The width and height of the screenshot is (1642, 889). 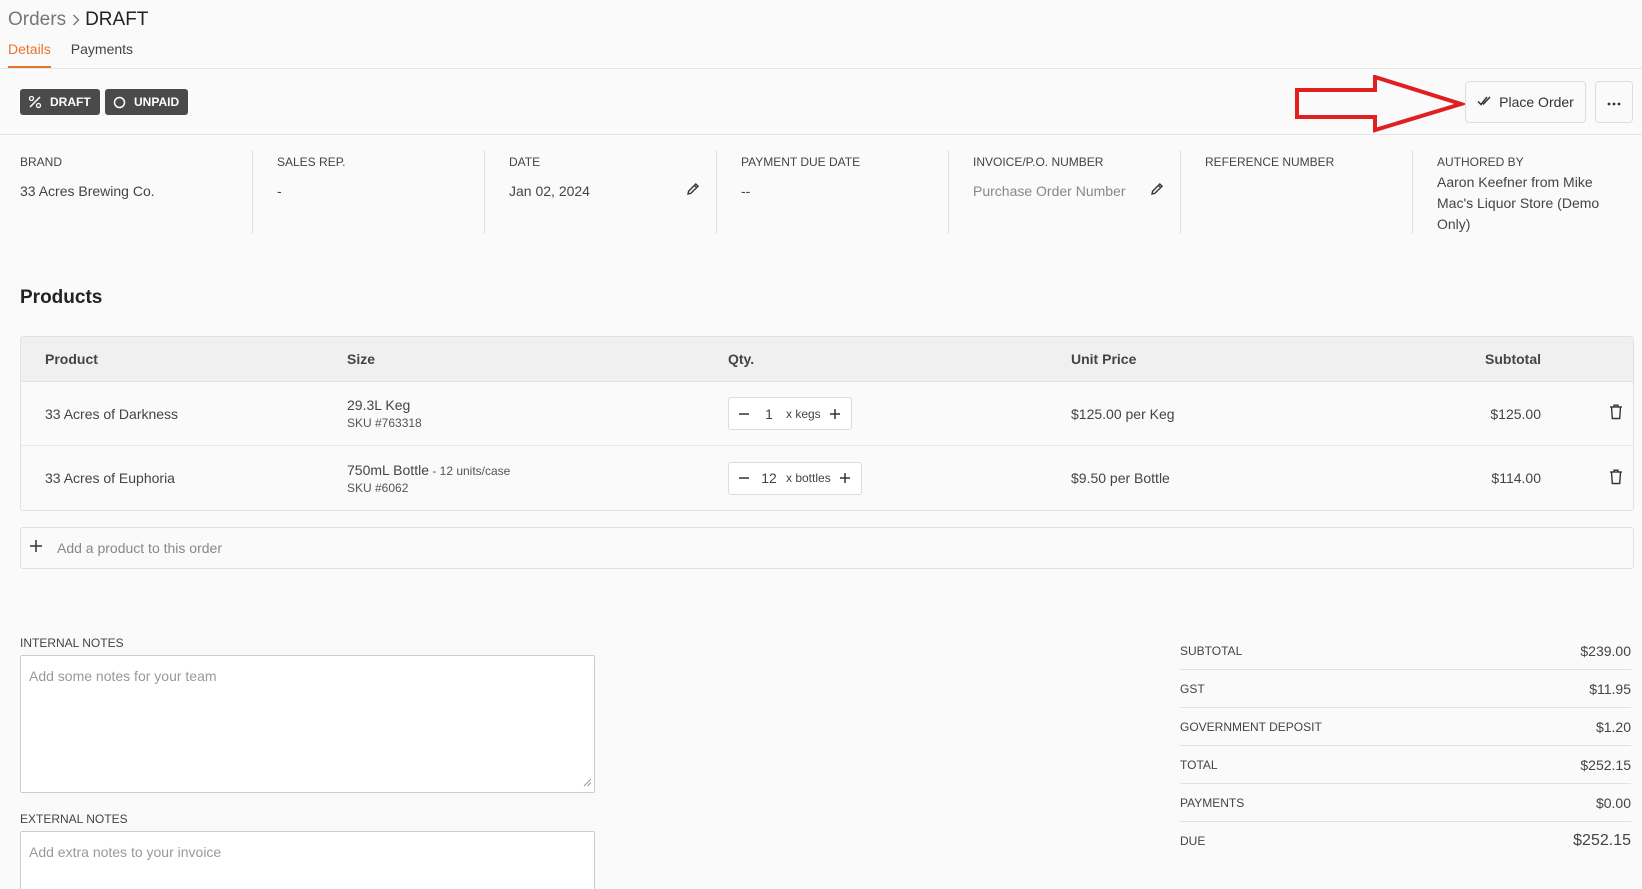 I want to click on summary-row-deposit: GOVERNMENT DEPOSIT $1.20, so click(x=1405, y=727).